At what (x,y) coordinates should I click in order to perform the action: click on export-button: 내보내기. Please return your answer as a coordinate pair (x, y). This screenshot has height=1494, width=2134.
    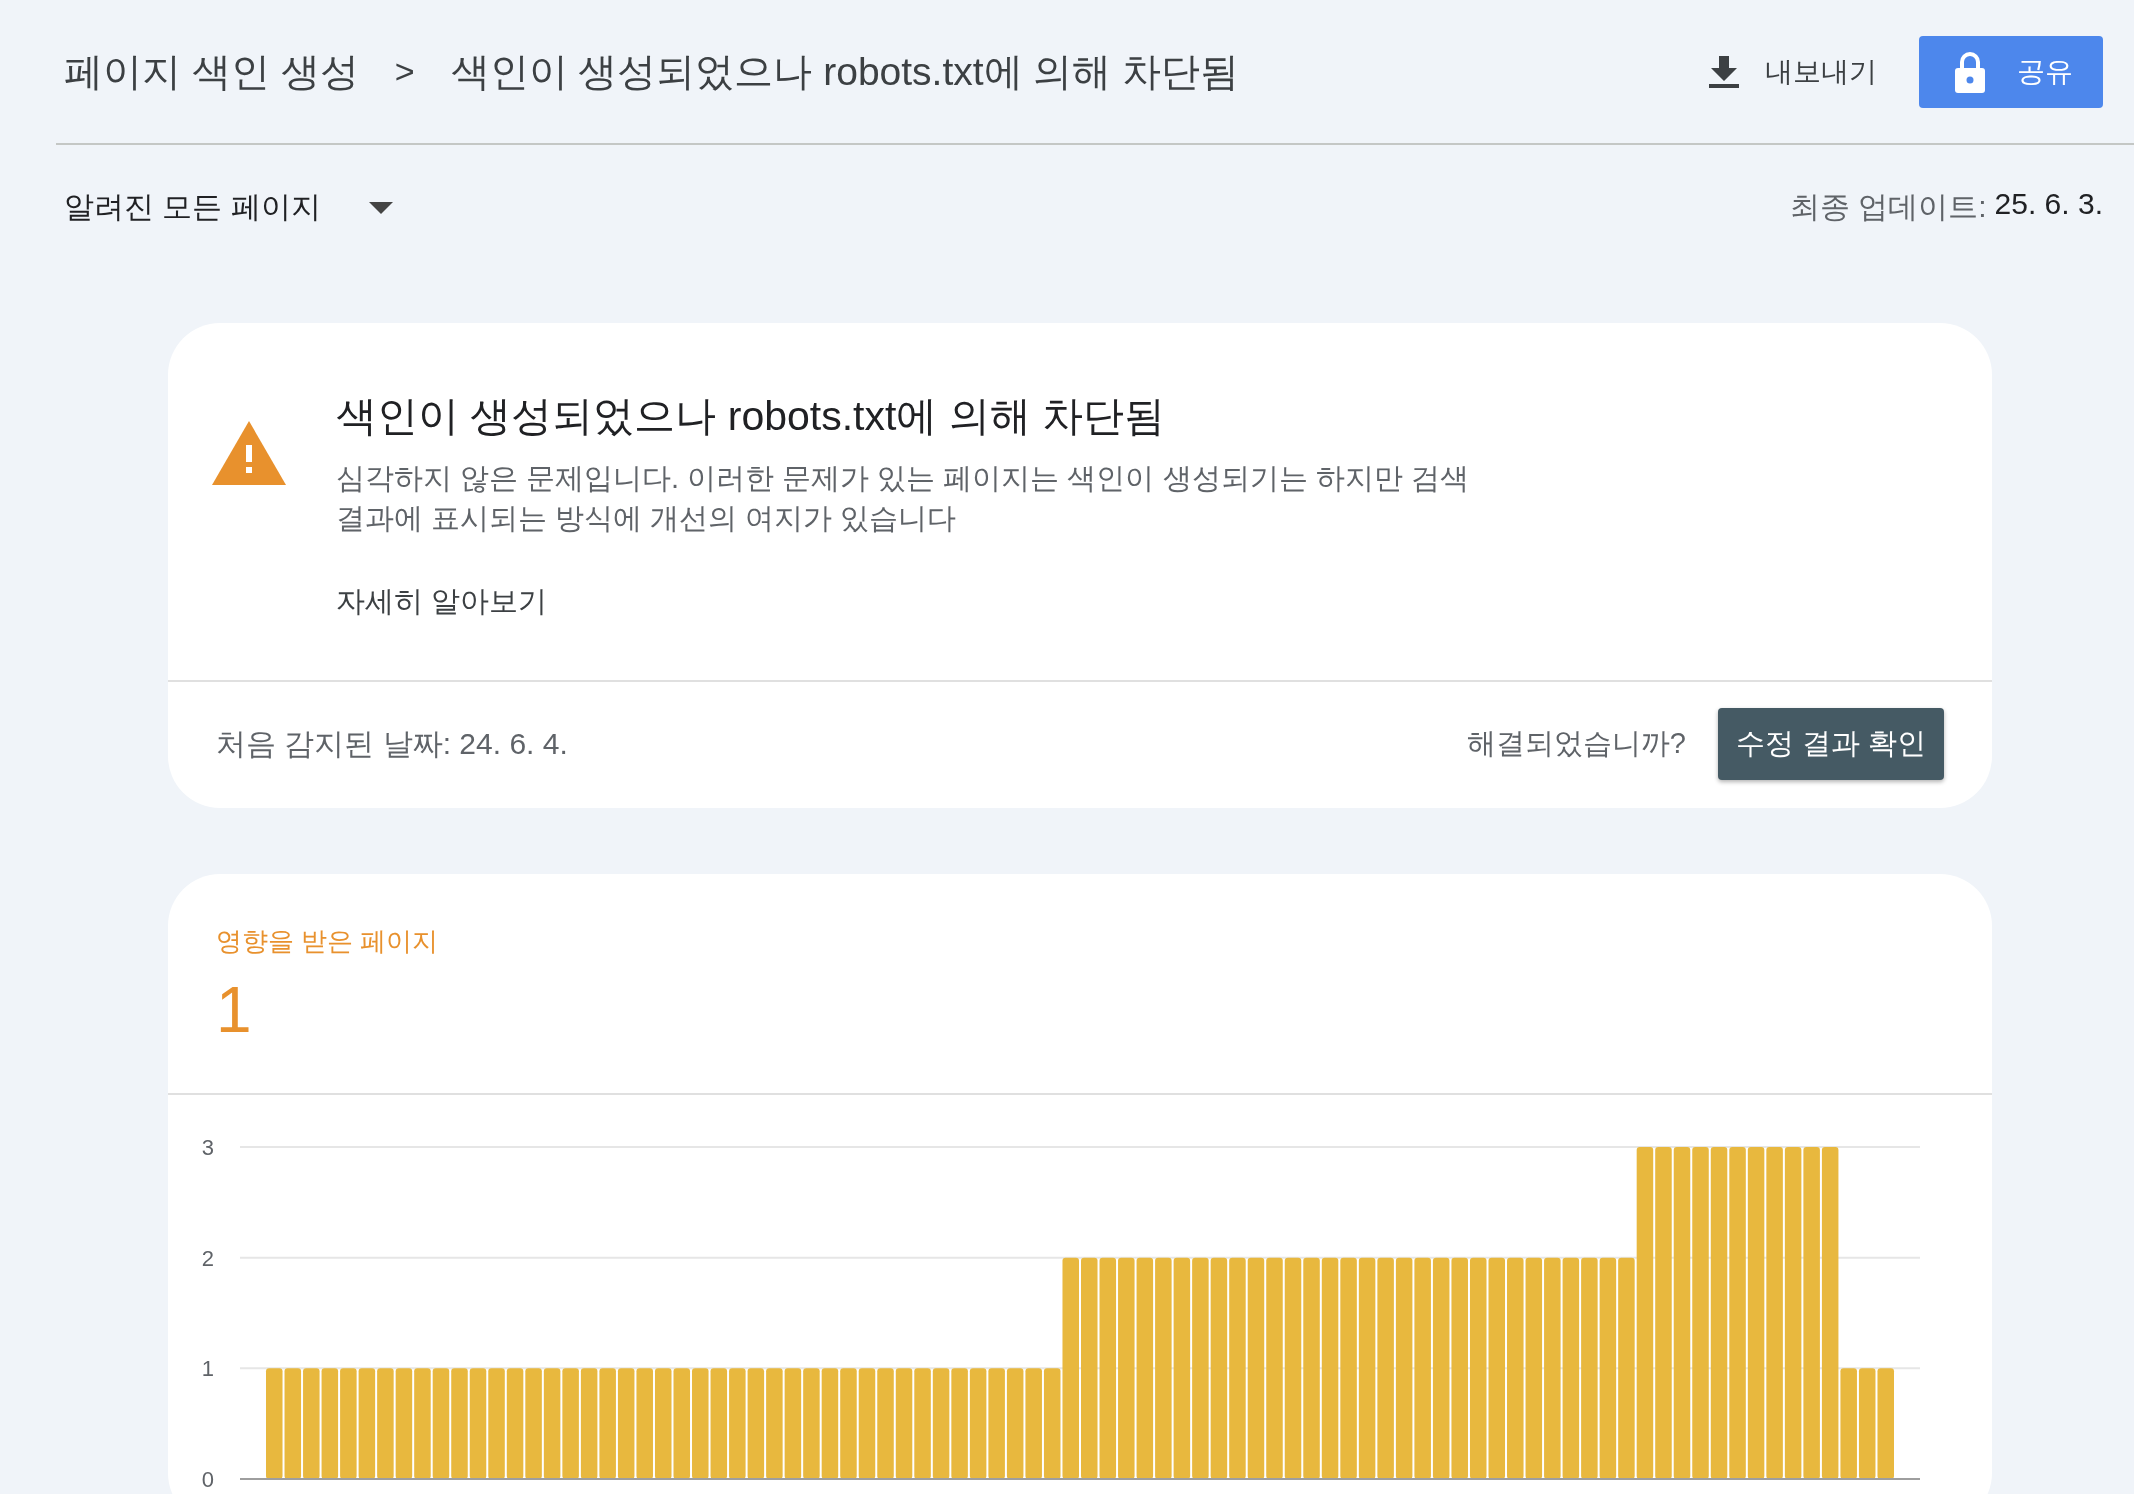
    Looking at the image, I should click on (1793, 71).